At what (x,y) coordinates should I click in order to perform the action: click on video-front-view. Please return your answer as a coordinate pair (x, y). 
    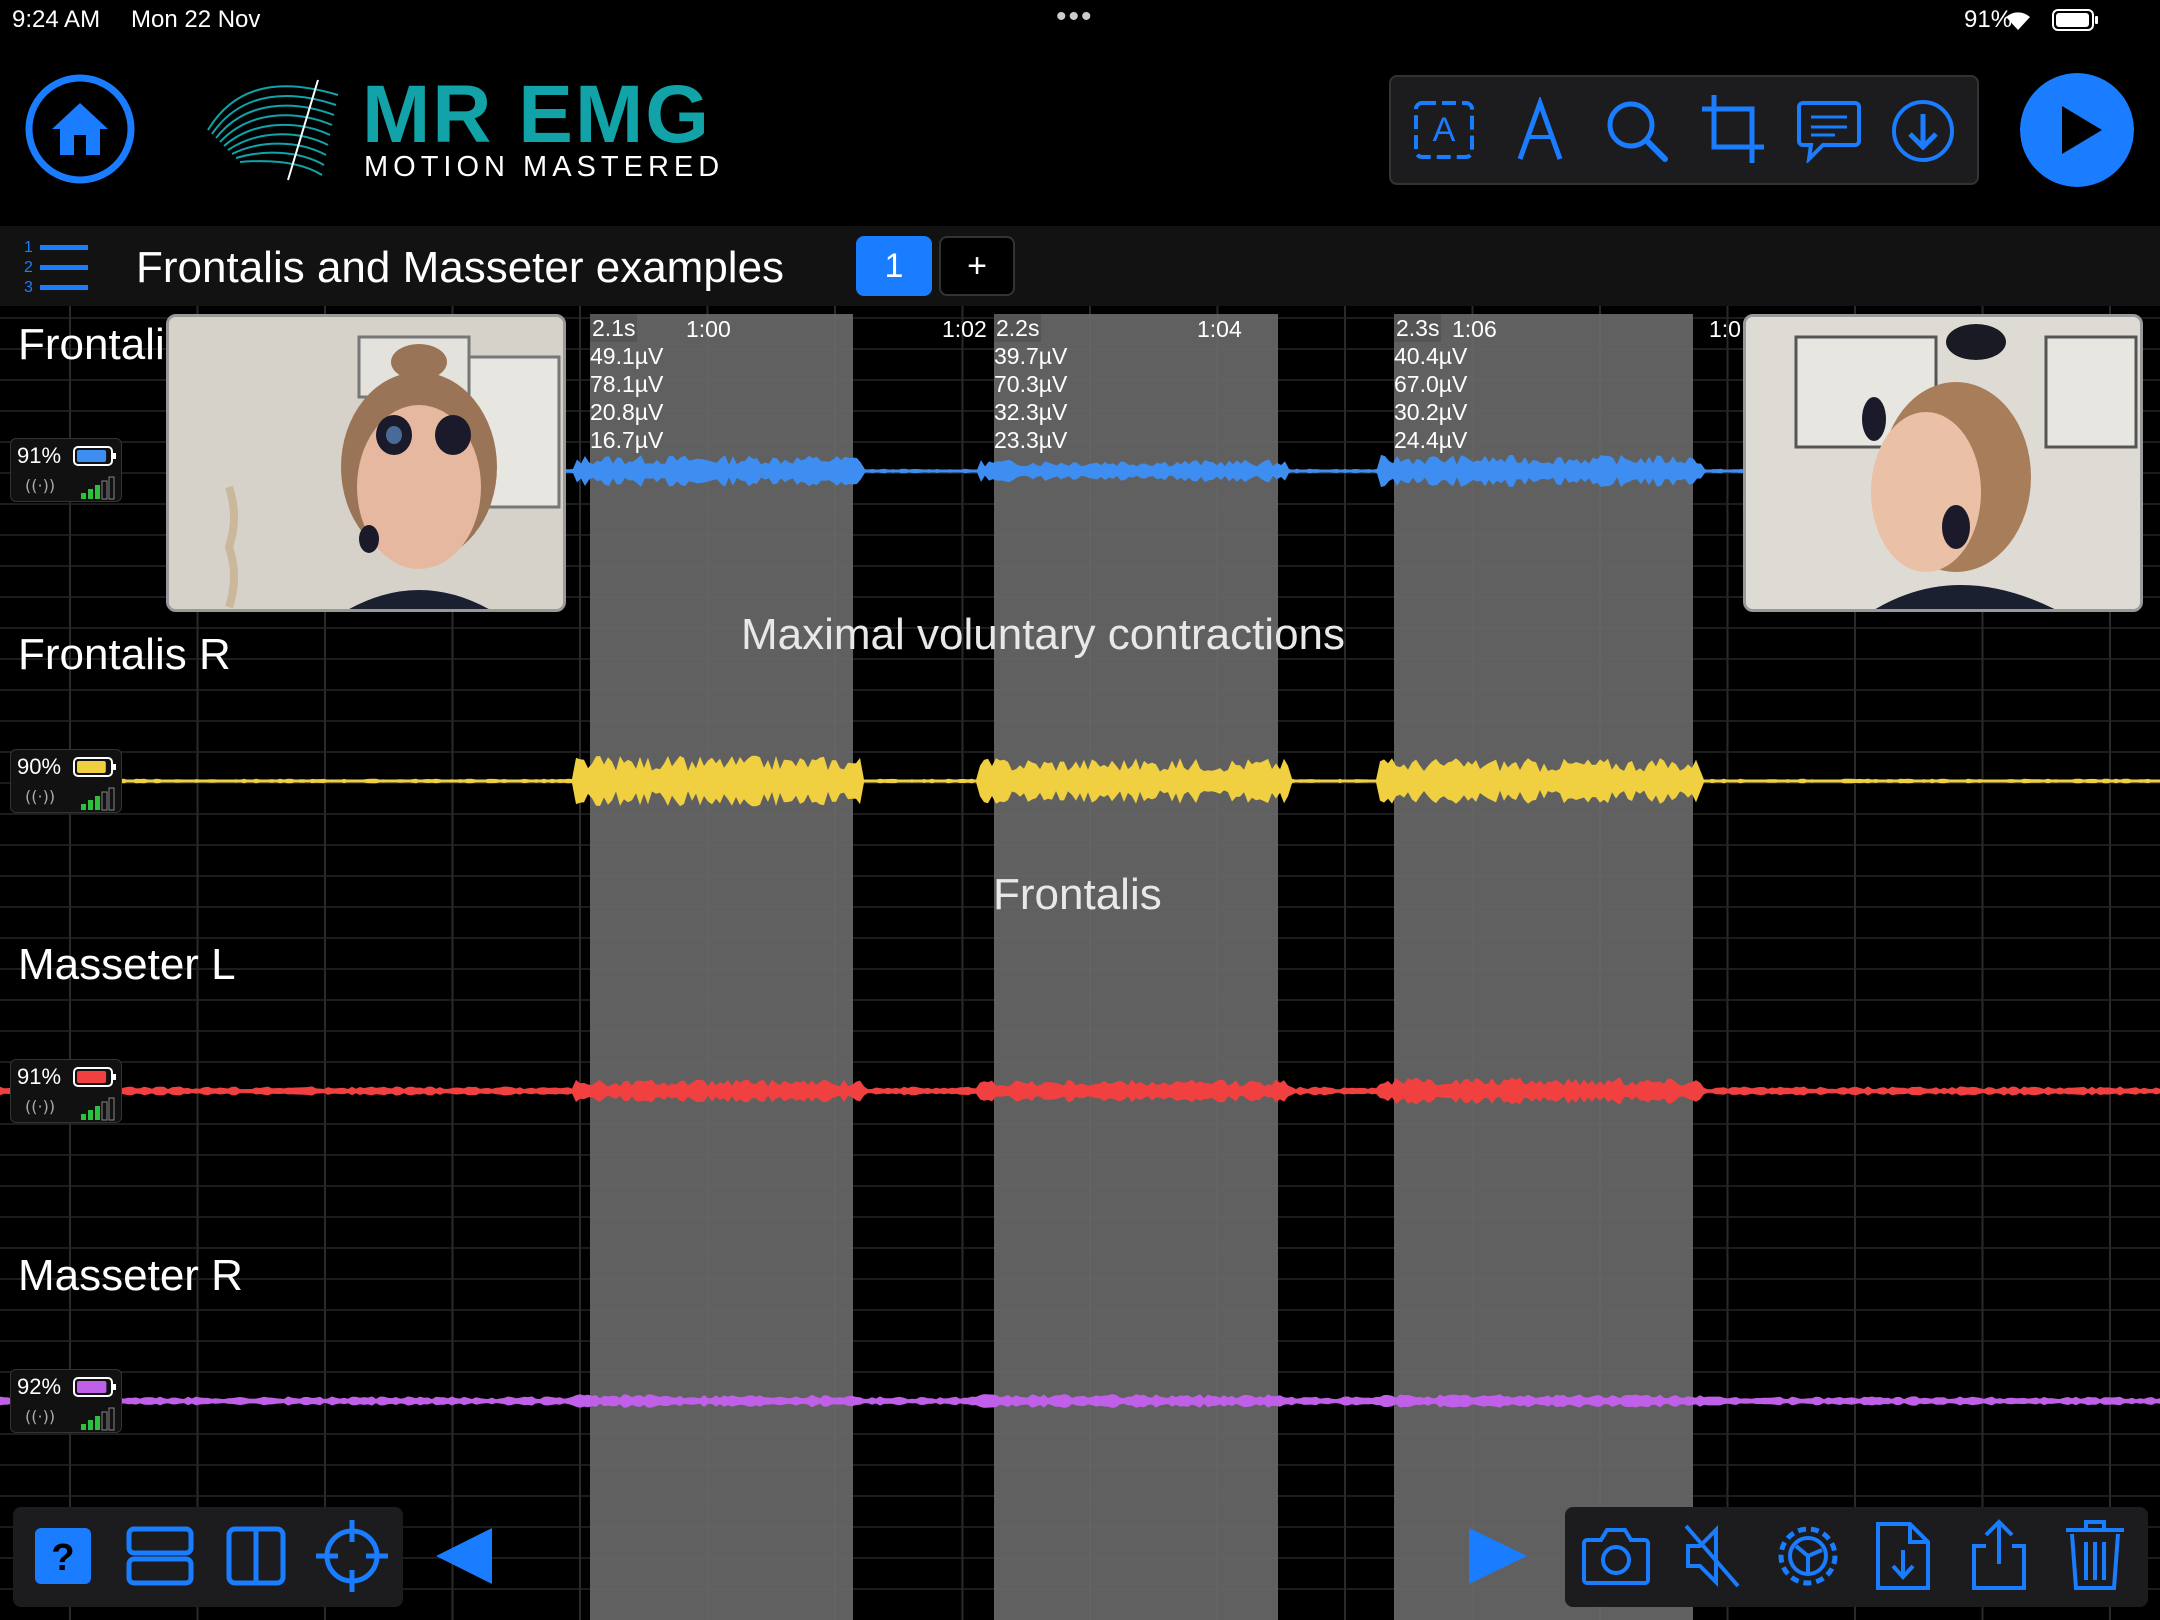
    Looking at the image, I should click on (366, 463).